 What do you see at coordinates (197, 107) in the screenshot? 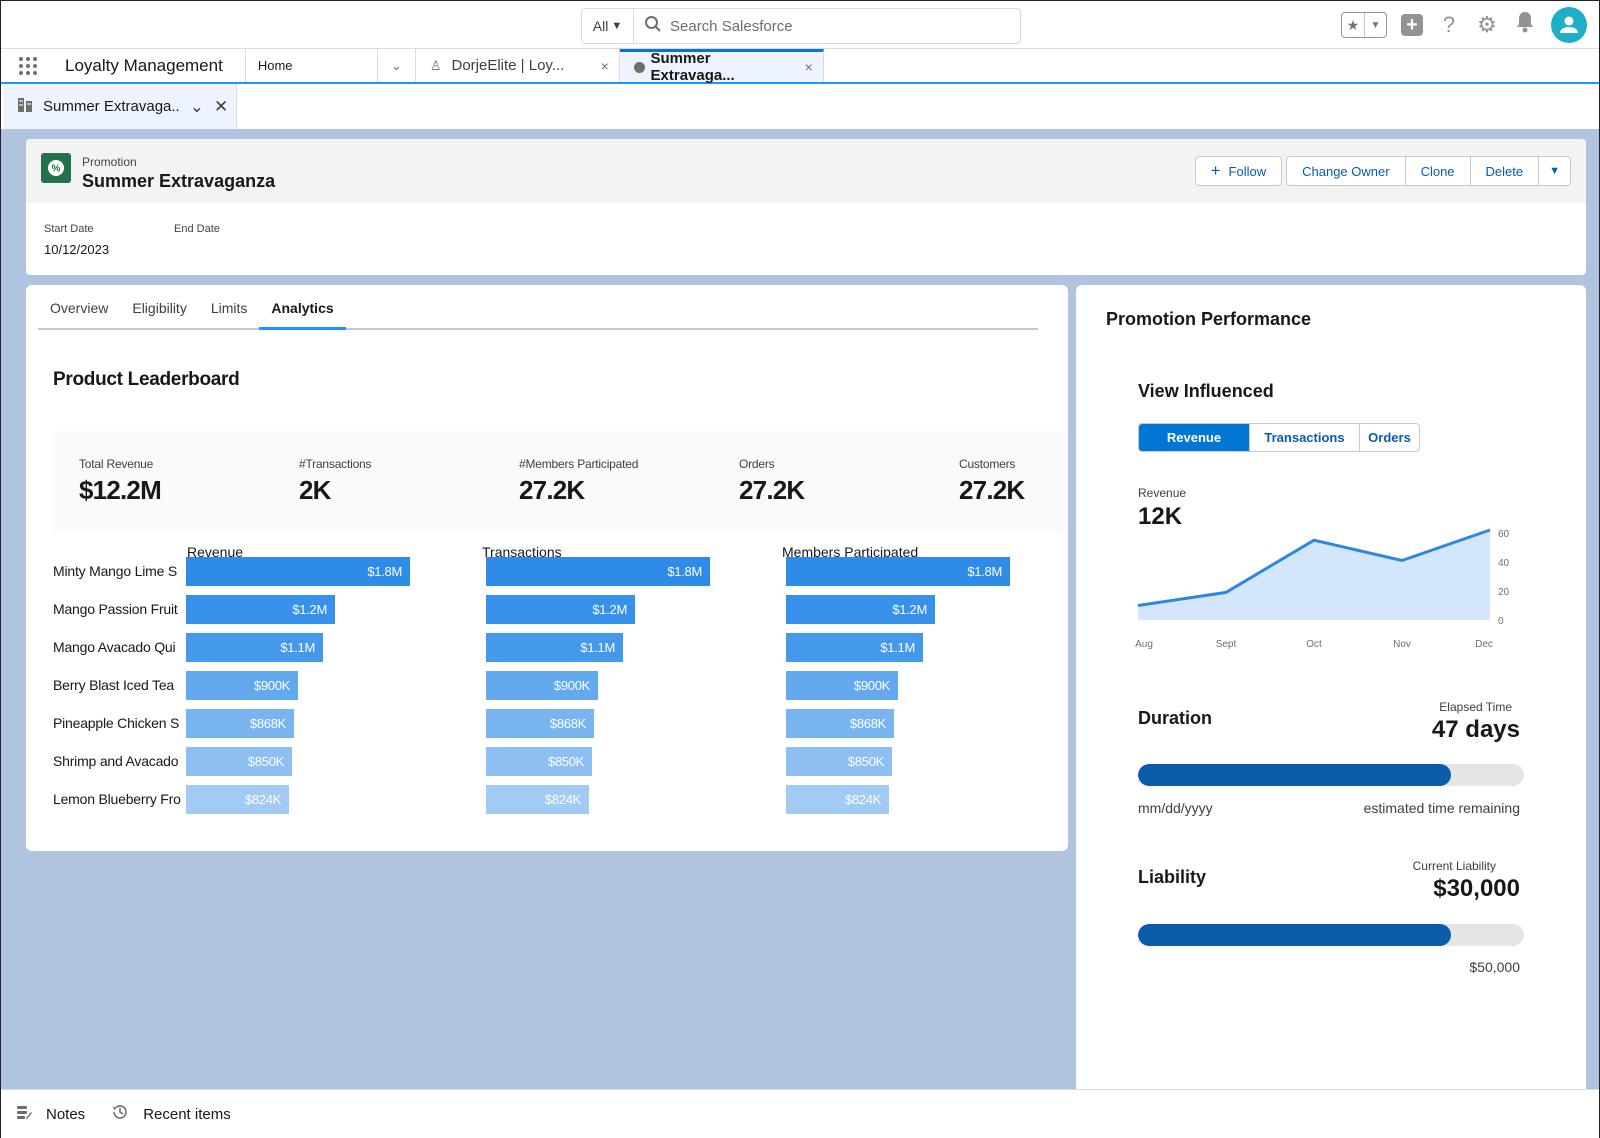
I see `chevron-down-icon: ⌄` at bounding box center [197, 107].